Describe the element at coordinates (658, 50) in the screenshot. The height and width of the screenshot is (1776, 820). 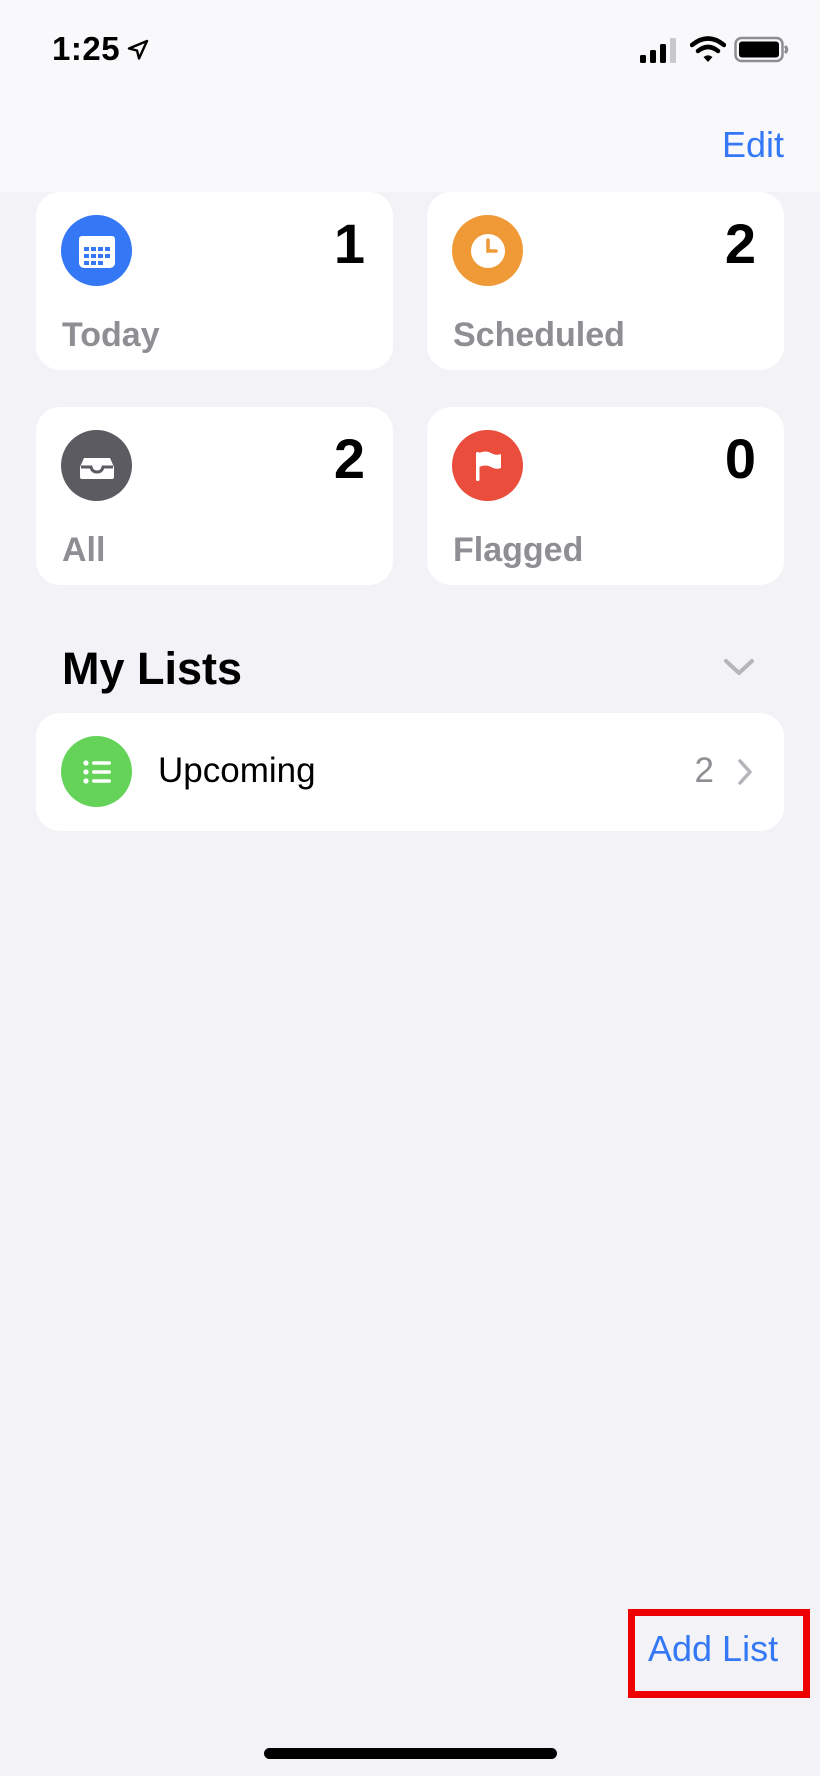
I see `cellular-signal-icon` at that location.